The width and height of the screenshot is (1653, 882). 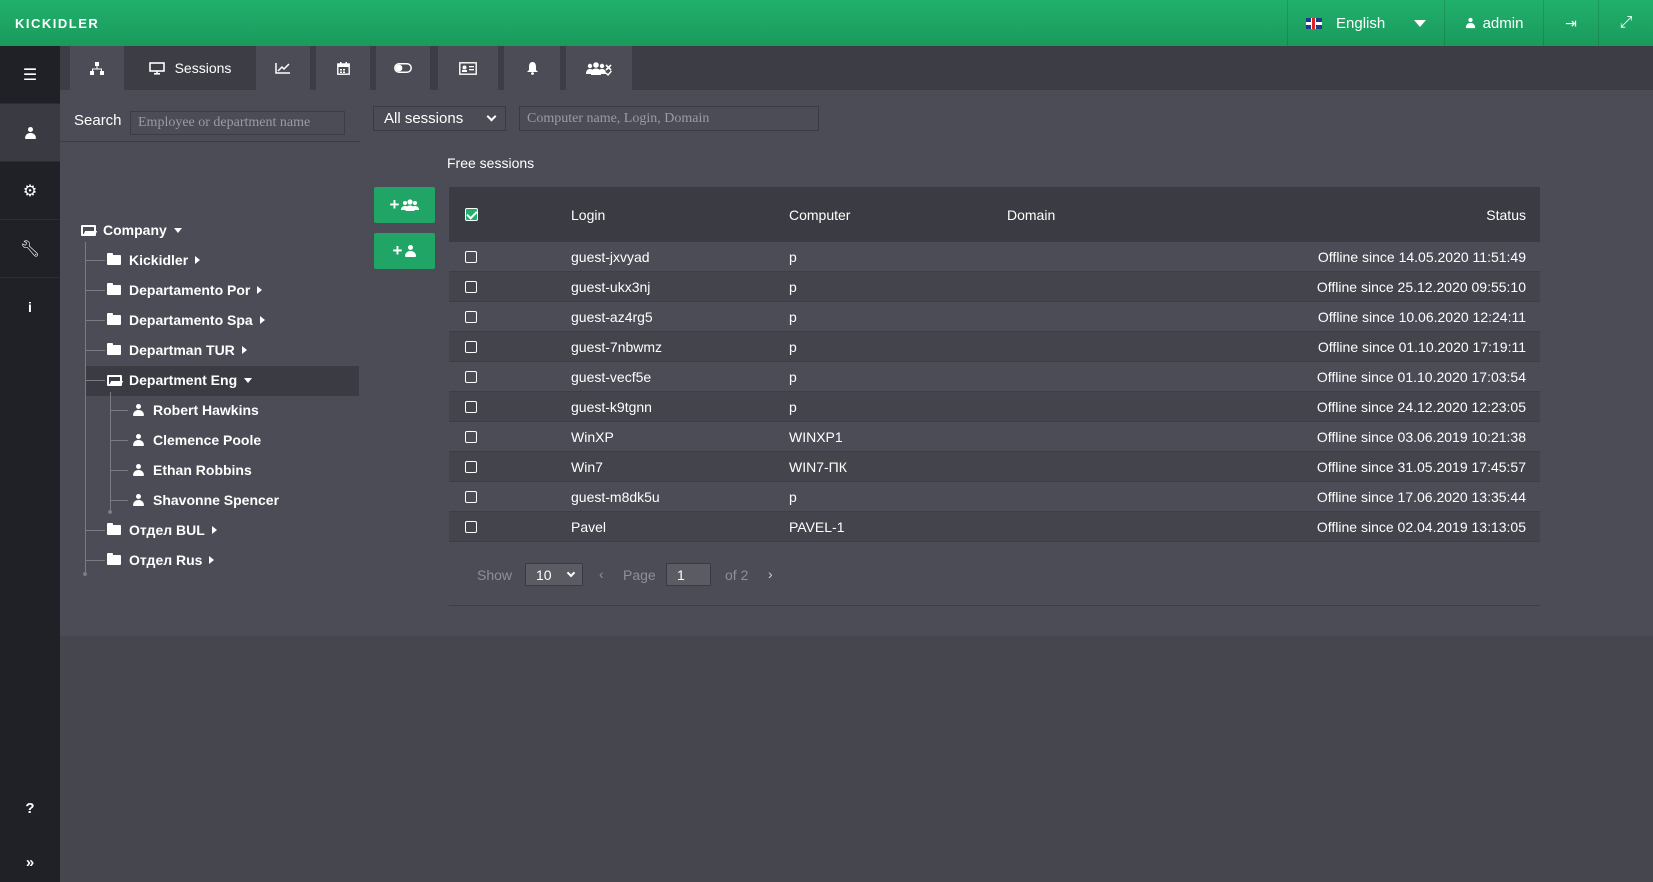 I want to click on tab-analytics, so click(x=283, y=68).